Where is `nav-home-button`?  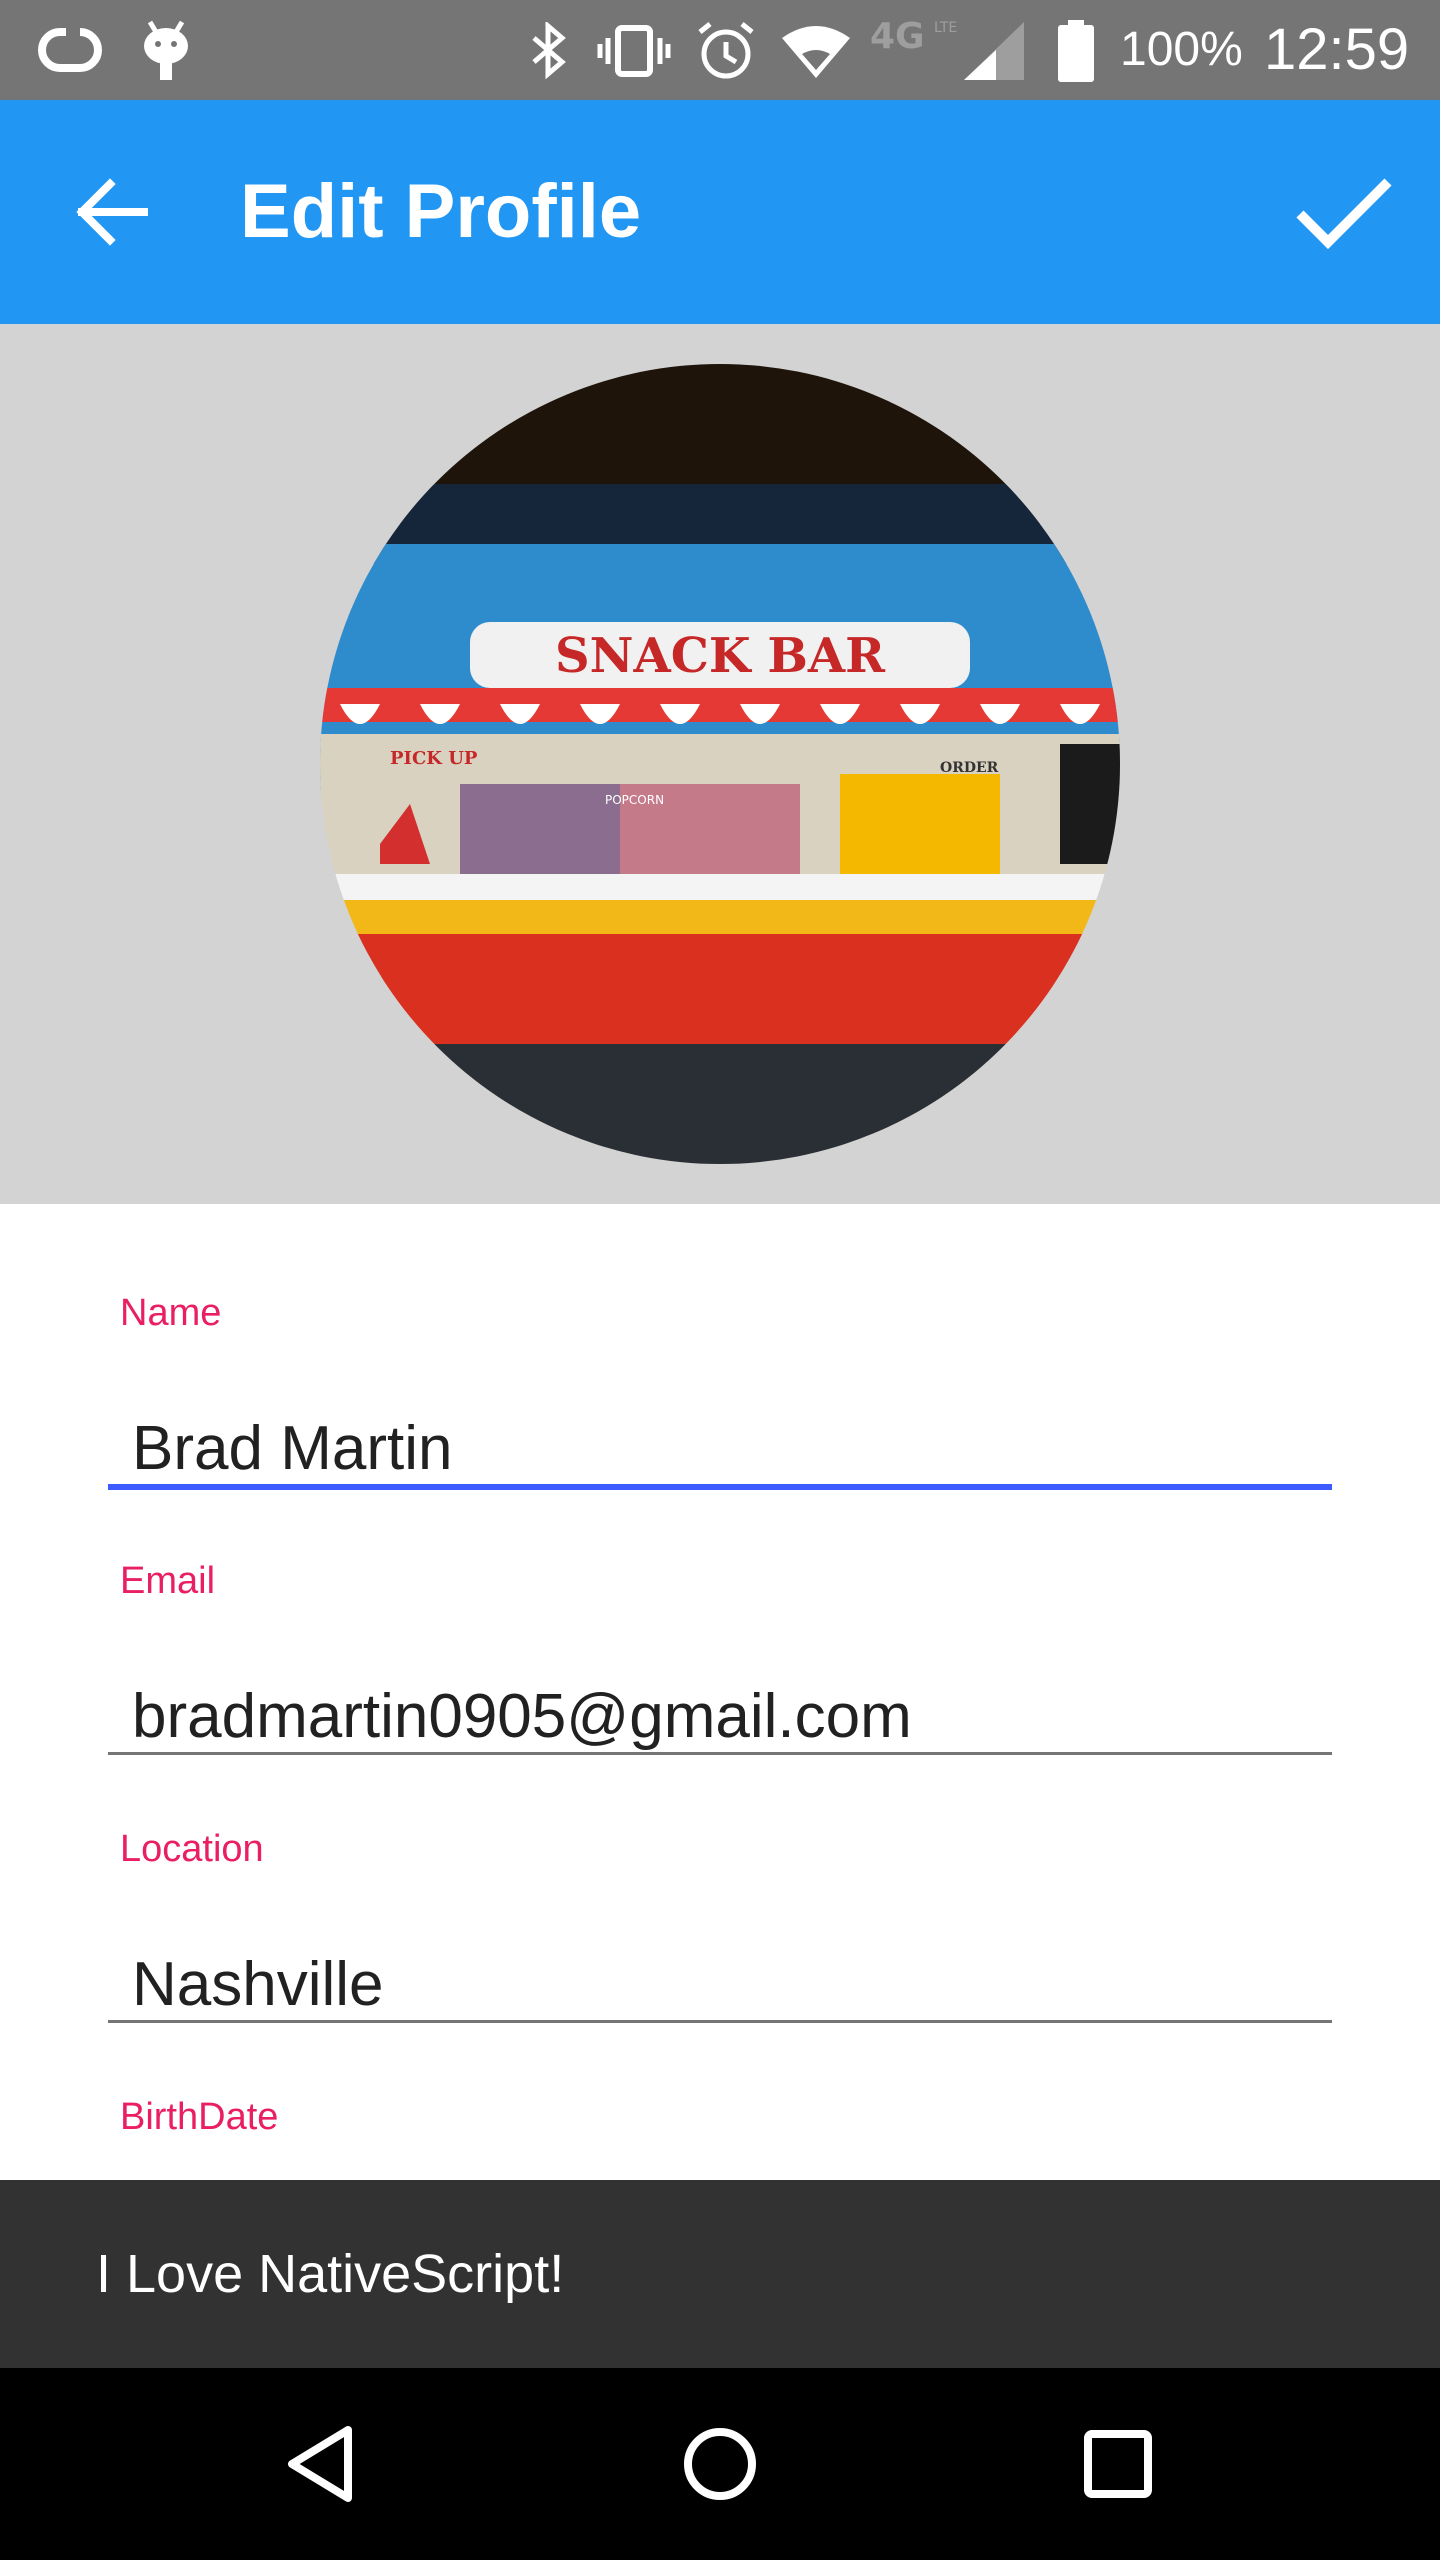 nav-home-button is located at coordinates (720, 2464).